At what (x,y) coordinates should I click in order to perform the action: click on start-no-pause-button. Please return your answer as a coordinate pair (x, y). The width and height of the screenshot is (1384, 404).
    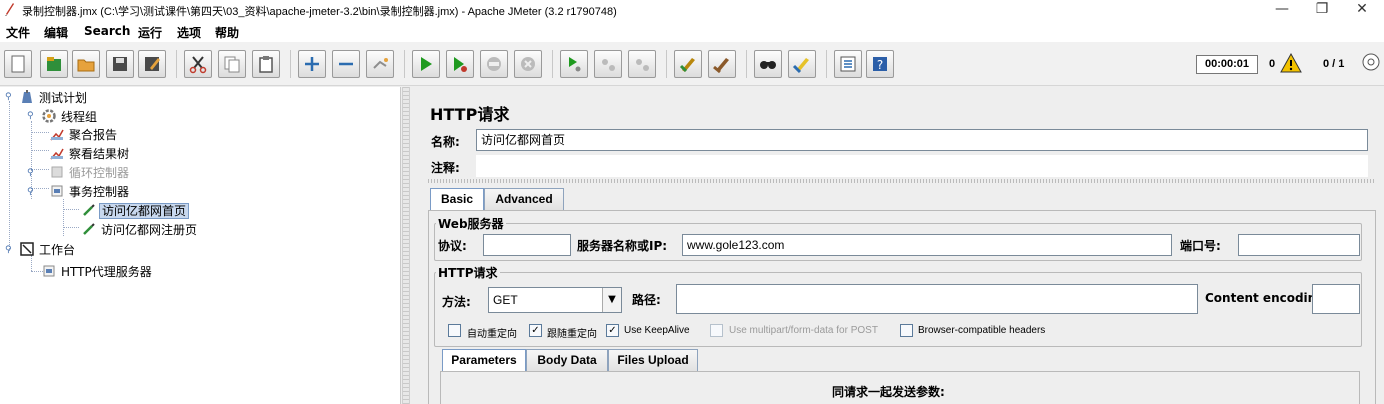
    Looking at the image, I should click on (460, 64).